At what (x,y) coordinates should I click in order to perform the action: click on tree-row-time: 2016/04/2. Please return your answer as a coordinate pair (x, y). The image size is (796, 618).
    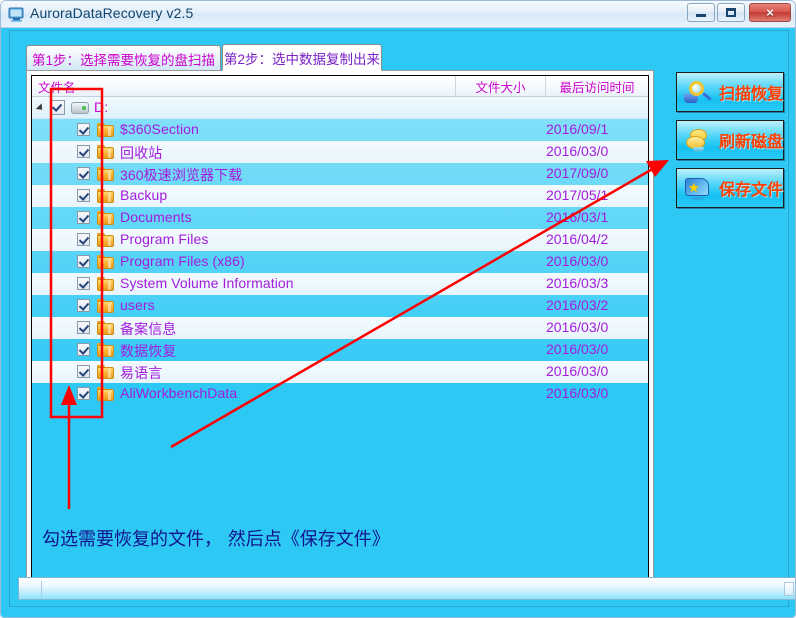
    Looking at the image, I should click on (577, 239).